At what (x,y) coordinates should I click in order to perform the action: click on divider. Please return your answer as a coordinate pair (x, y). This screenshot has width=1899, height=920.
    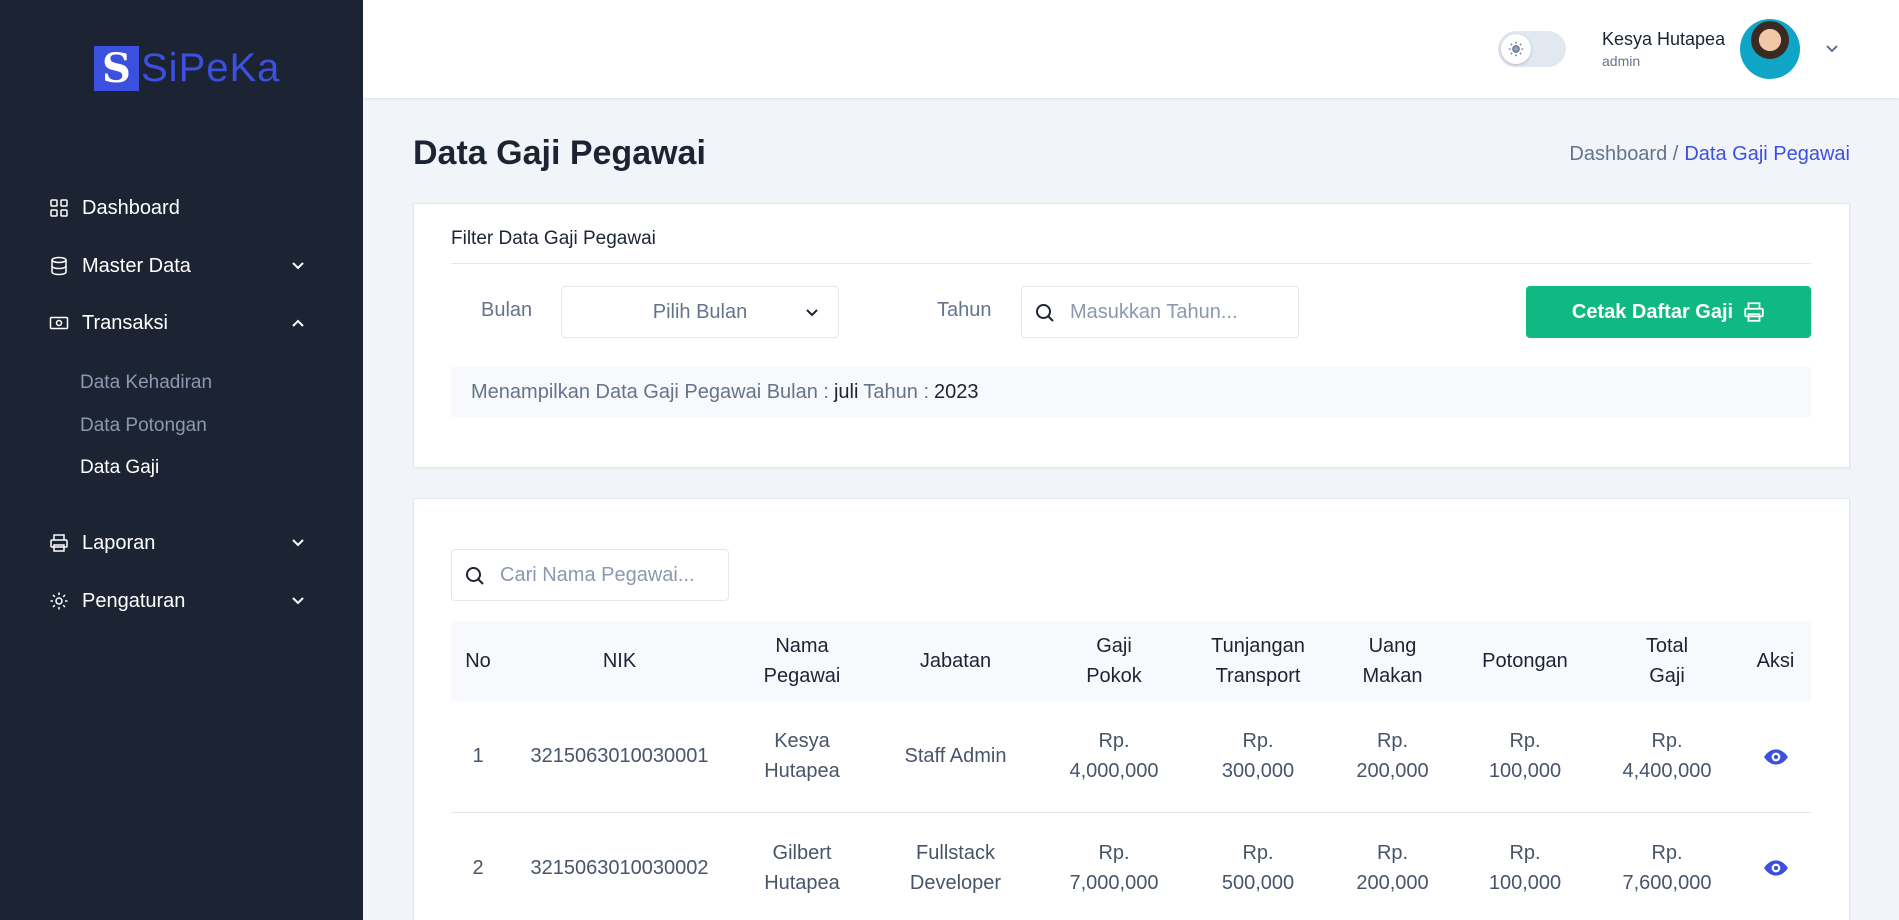
    Looking at the image, I should click on (1131, 263).